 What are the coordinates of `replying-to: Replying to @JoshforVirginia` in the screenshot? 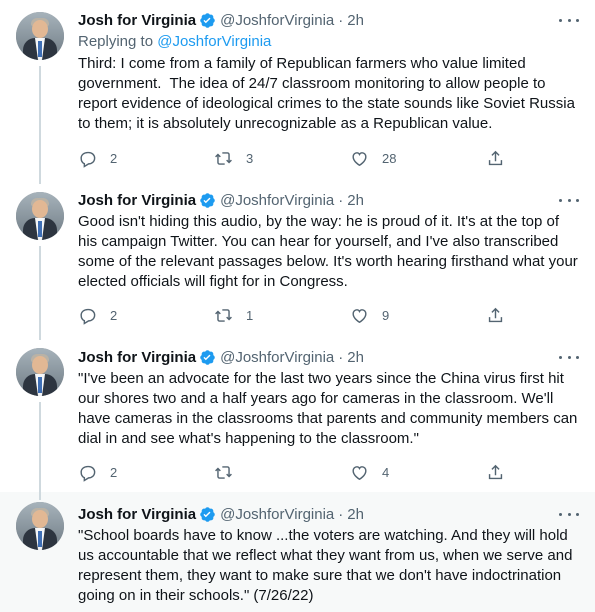 It's located at (330, 42).